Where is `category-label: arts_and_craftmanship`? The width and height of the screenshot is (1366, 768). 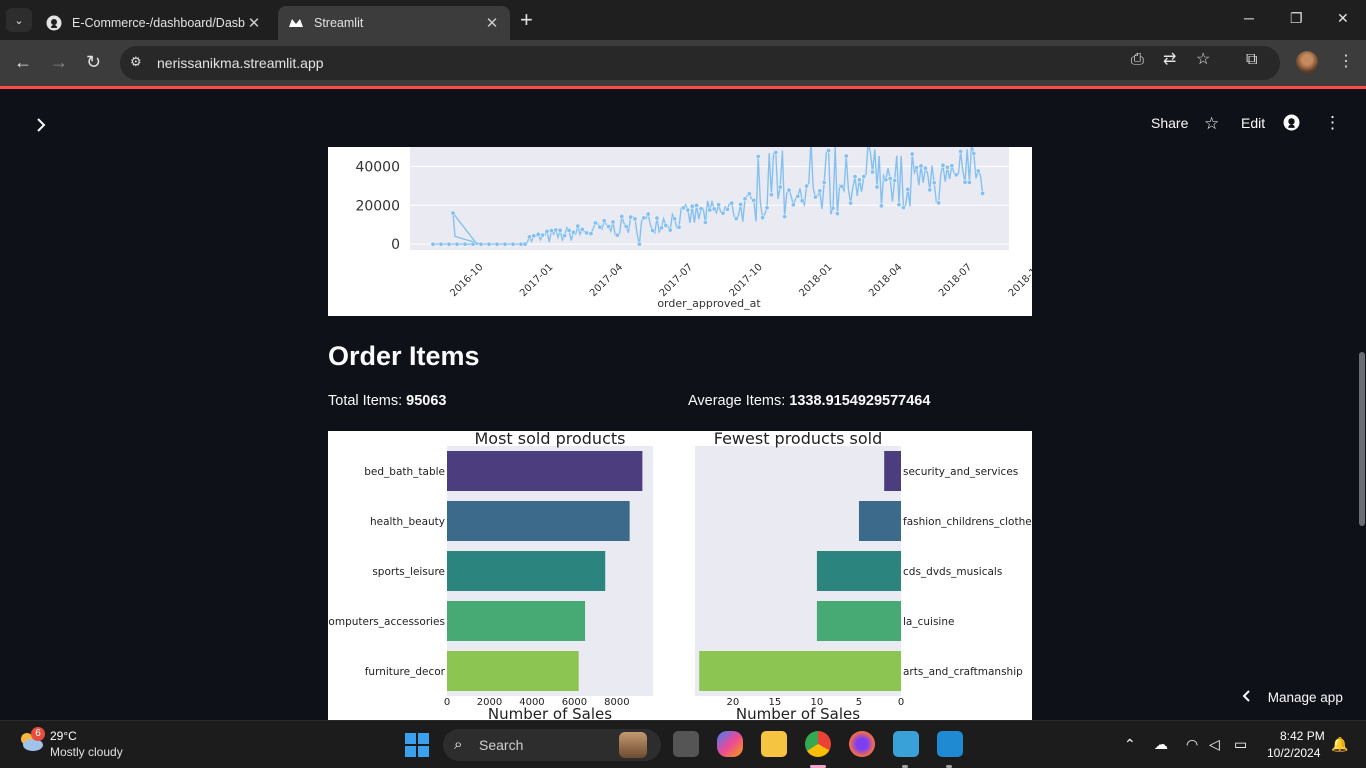
category-label: arts_and_craftmanship is located at coordinates (963, 672).